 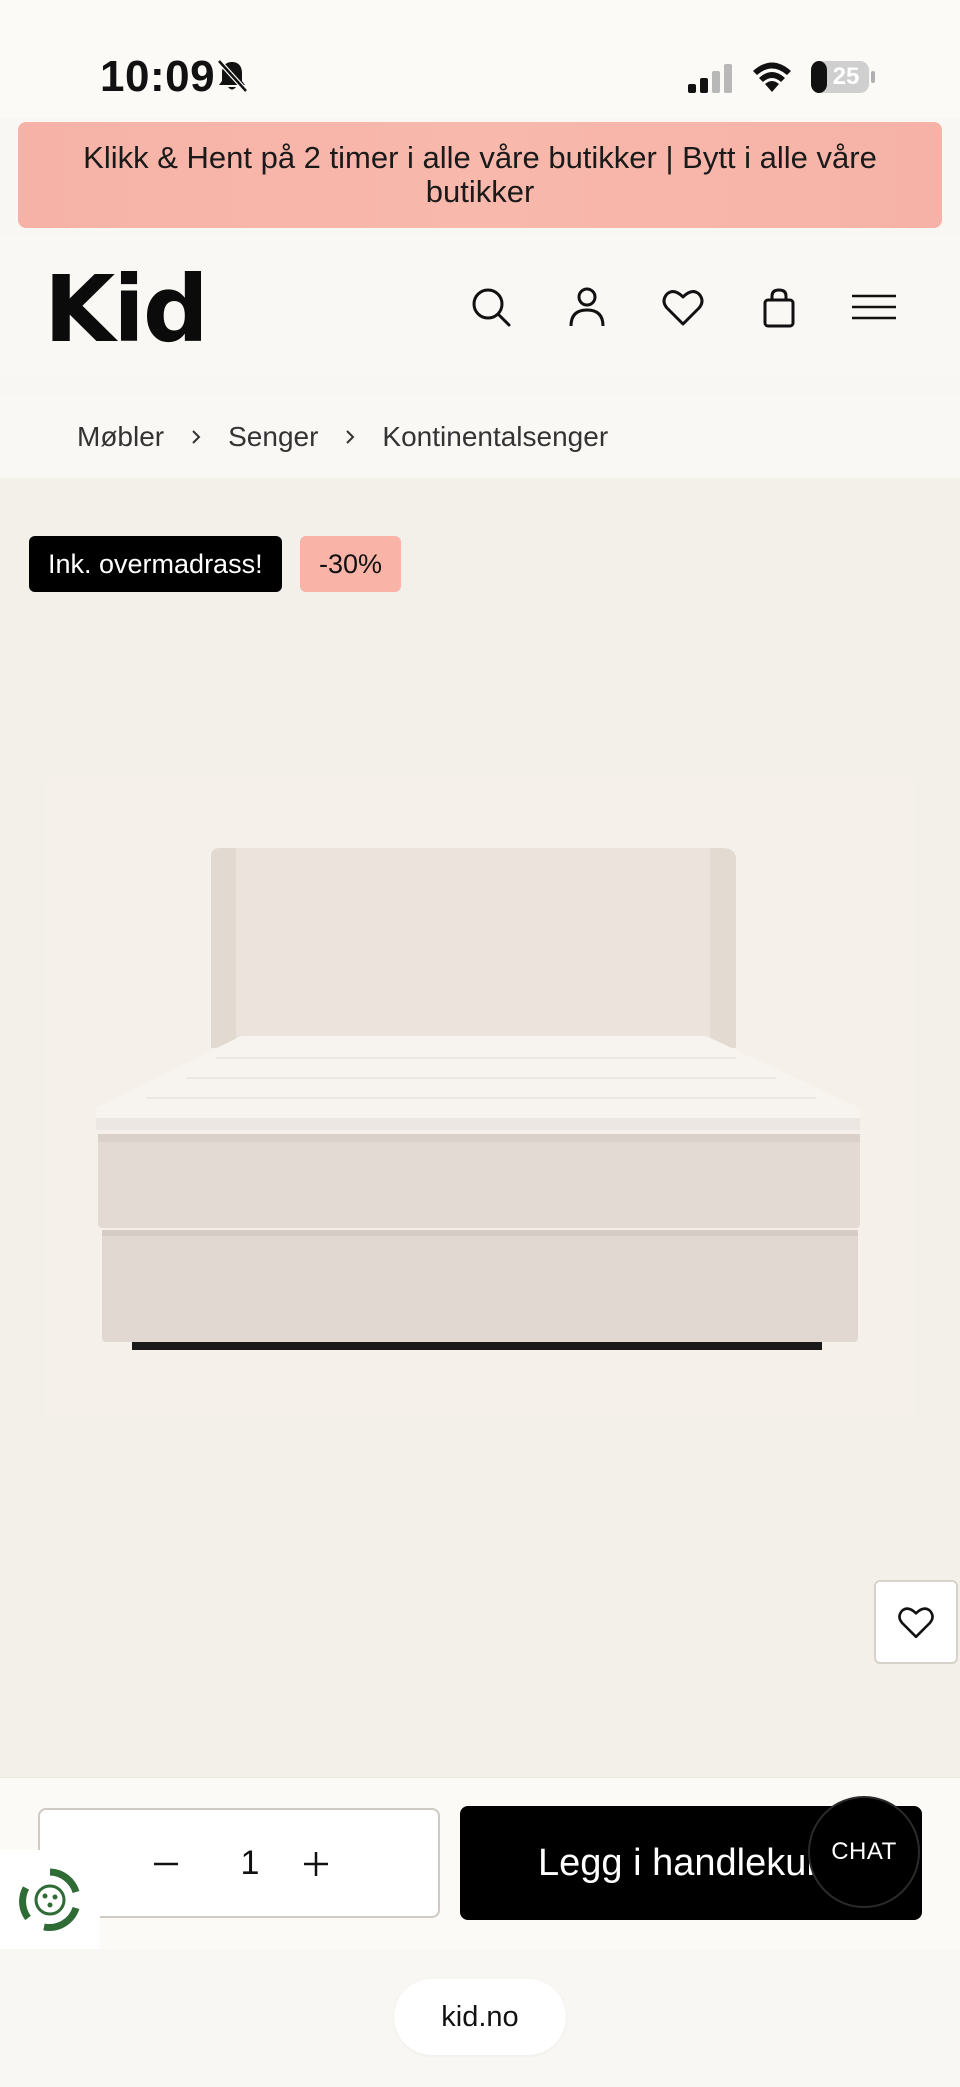 I want to click on chat-label: CHAT, so click(x=864, y=1851).